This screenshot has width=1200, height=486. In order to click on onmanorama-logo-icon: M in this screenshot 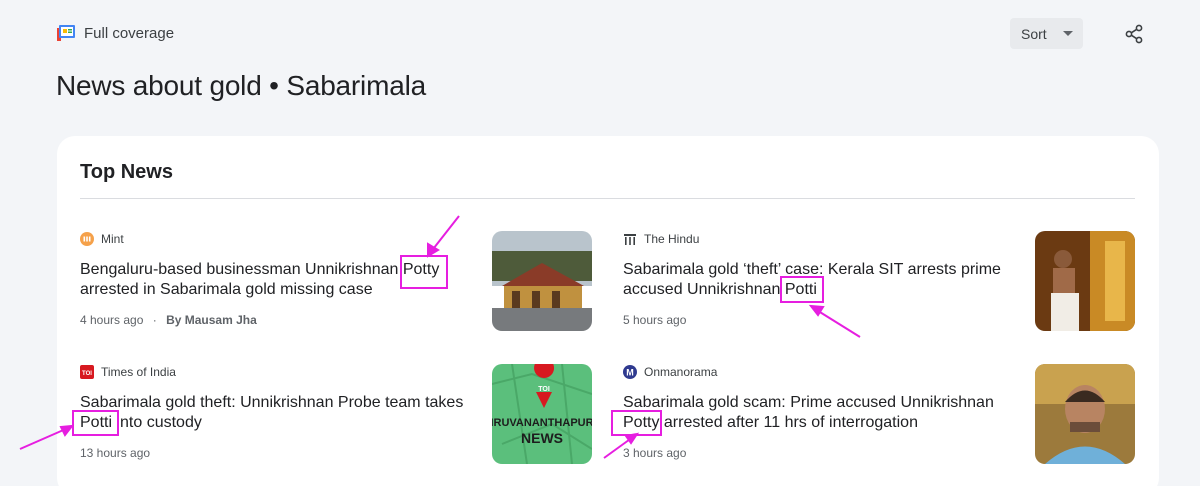, I will do `click(630, 372)`.